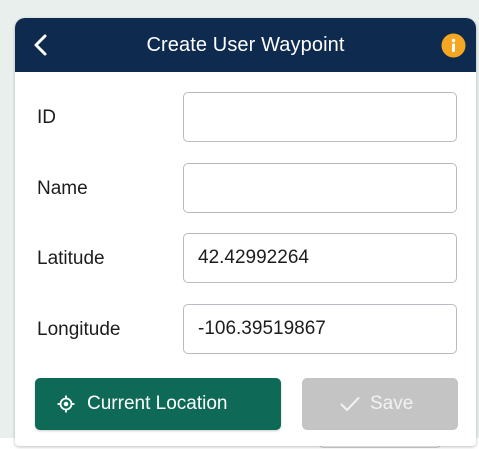 Image resolution: width=479 pixels, height=449 pixels. Describe the element at coordinates (320, 258) in the screenshot. I see `latitude-field` at that location.